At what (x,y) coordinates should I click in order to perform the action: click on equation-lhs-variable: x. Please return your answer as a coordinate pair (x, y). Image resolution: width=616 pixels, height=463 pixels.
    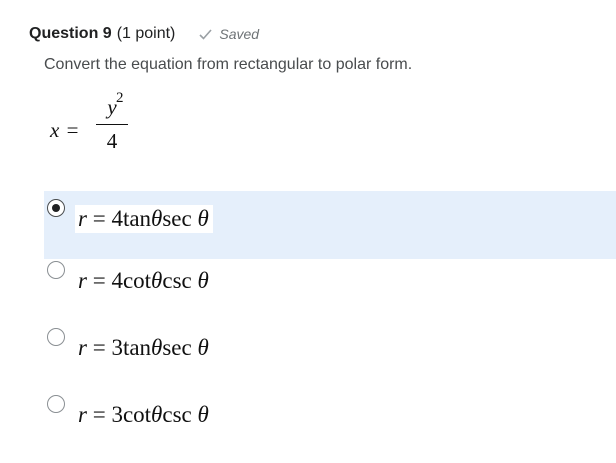
    Looking at the image, I should click on (55, 130).